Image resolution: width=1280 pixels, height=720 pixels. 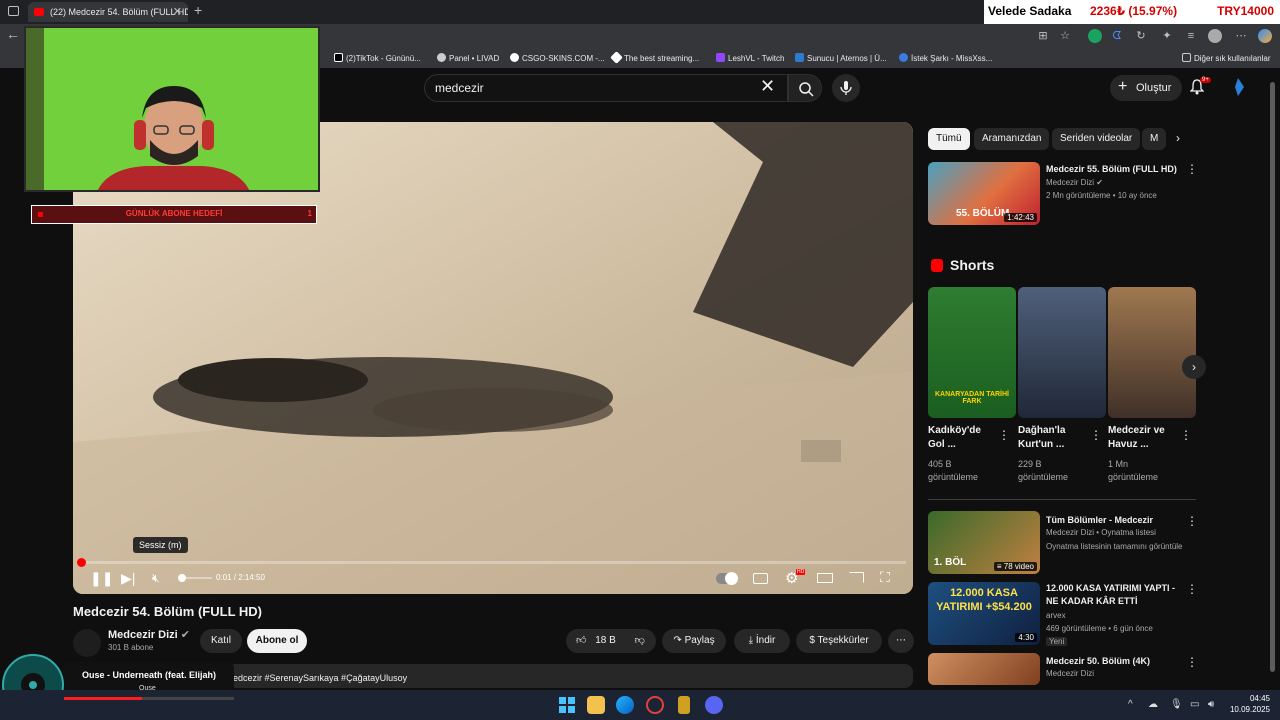 What do you see at coordinates (750, 58) in the screenshot?
I see `bookmark-item: LeshVL - Twitch` at bounding box center [750, 58].